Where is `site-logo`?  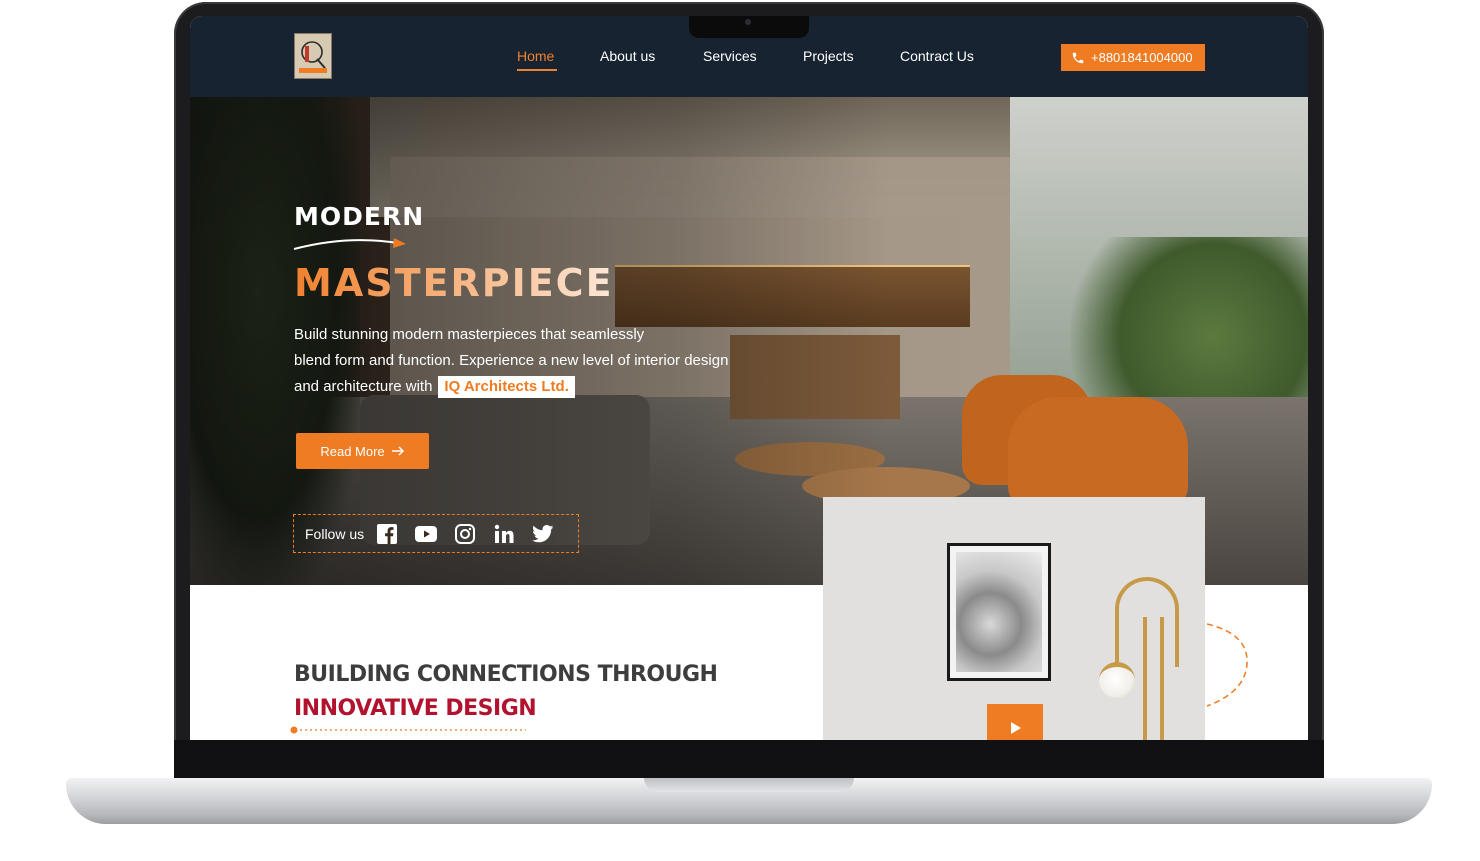 site-logo is located at coordinates (313, 56).